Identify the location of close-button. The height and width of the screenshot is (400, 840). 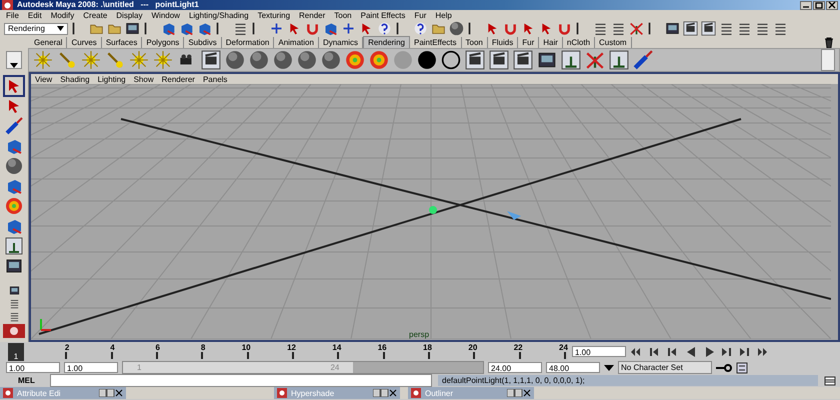
(832, 5).